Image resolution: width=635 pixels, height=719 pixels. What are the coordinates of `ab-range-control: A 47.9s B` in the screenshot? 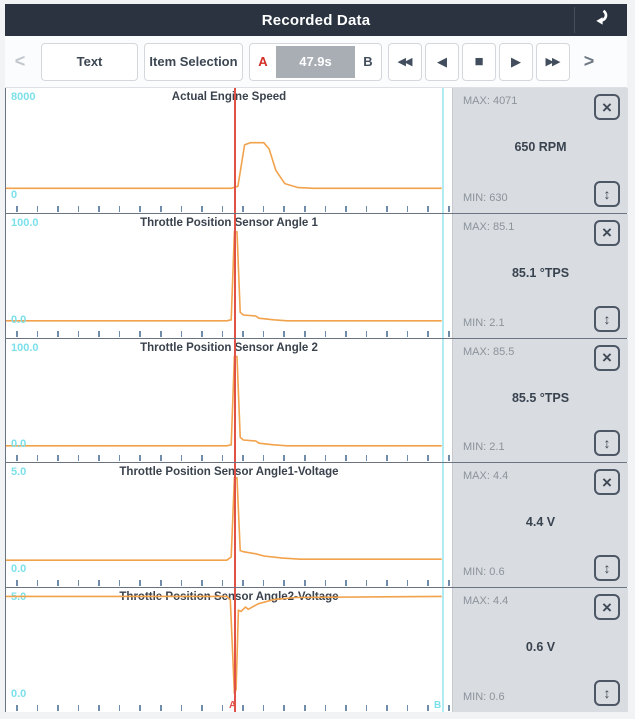 It's located at (315, 61).